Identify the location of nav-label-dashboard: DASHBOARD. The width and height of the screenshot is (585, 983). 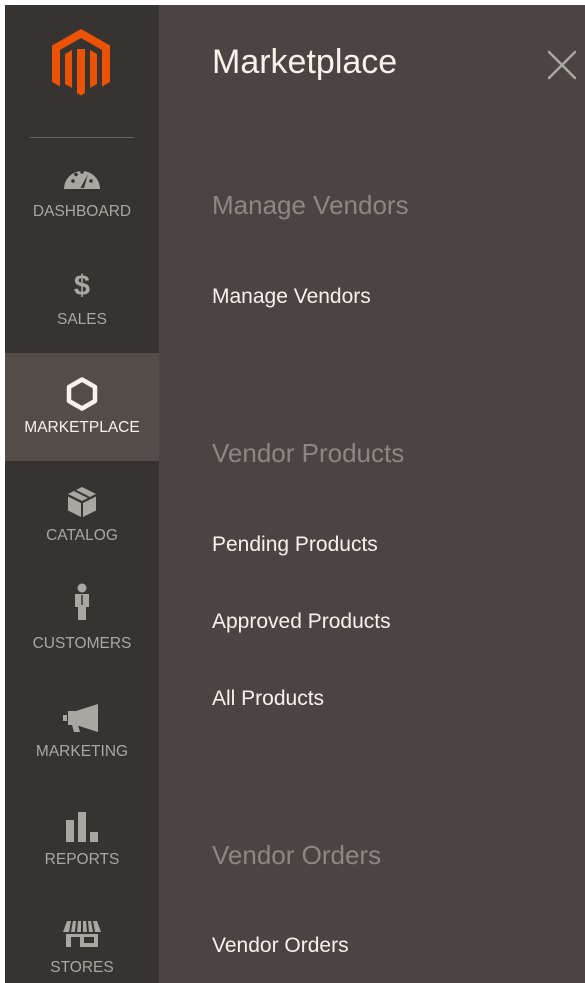
(82, 211).